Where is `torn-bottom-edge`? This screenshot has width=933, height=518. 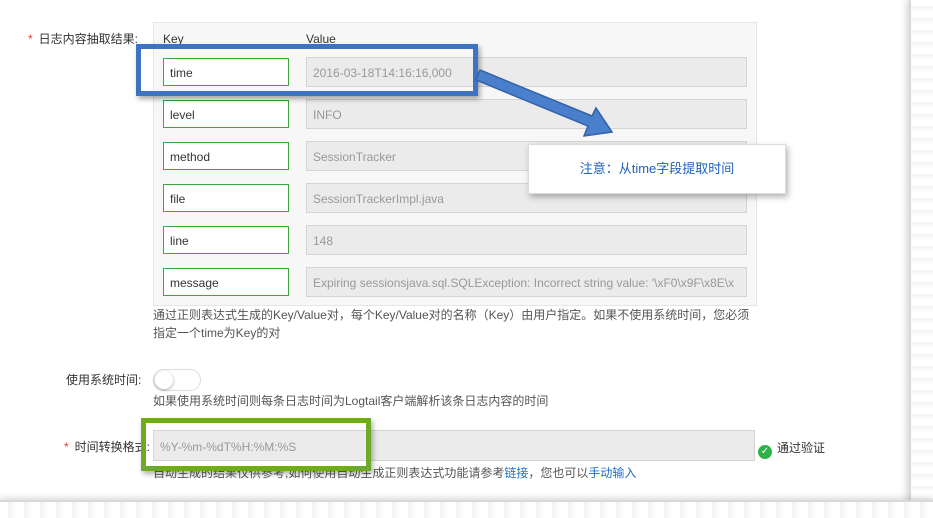 torn-bottom-edge is located at coordinates (466, 509).